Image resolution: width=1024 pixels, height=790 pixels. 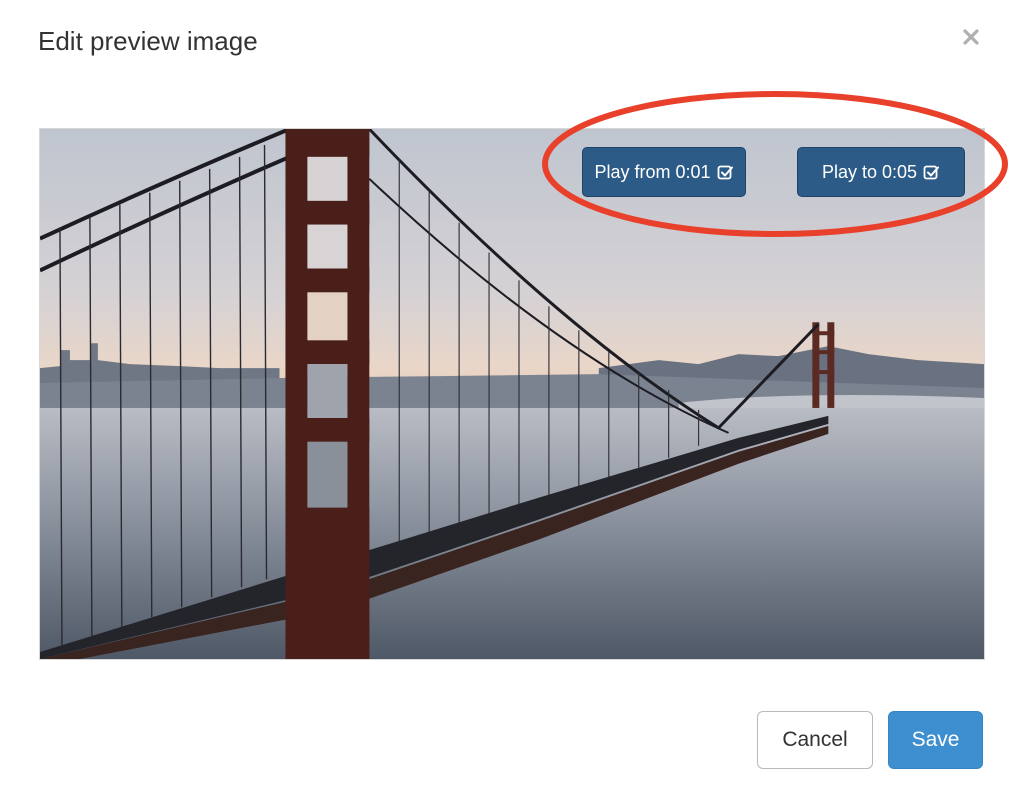 What do you see at coordinates (815, 740) in the screenshot?
I see `cancel-button: Cancel` at bounding box center [815, 740].